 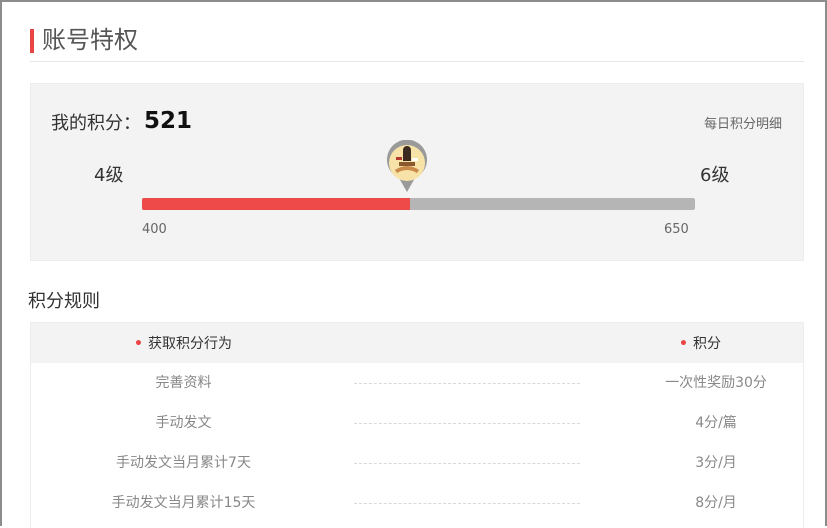 What do you see at coordinates (716, 503) in the screenshot?
I see `rule-points: 8分/月` at bounding box center [716, 503].